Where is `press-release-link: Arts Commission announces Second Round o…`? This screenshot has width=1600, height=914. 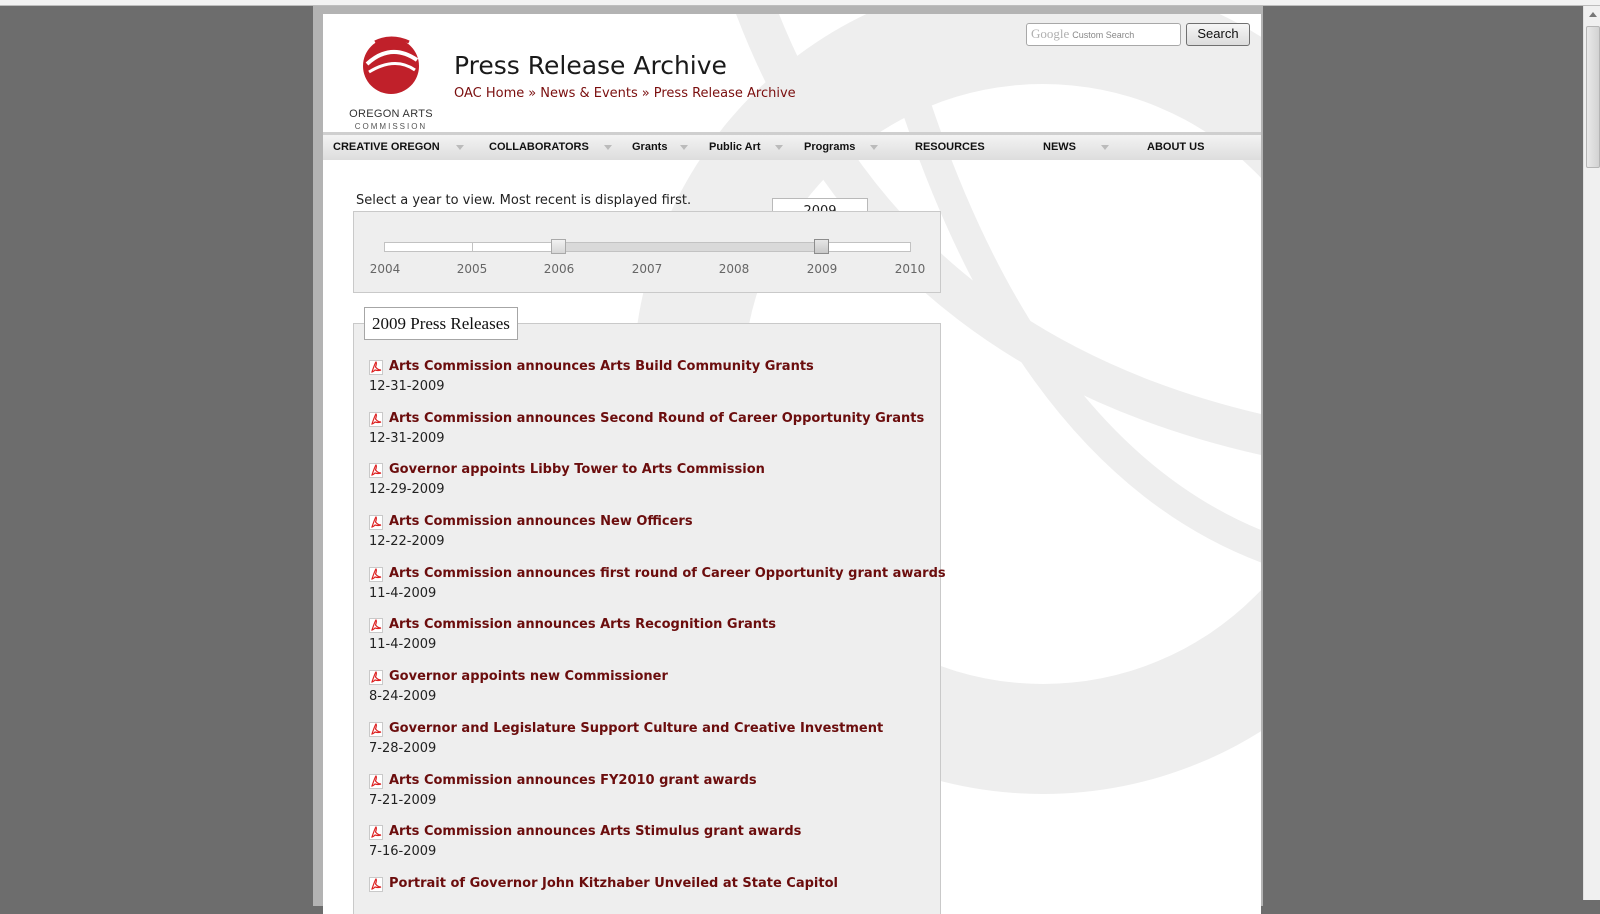 press-release-link: Arts Commission announces Second Round o… is located at coordinates (656, 418).